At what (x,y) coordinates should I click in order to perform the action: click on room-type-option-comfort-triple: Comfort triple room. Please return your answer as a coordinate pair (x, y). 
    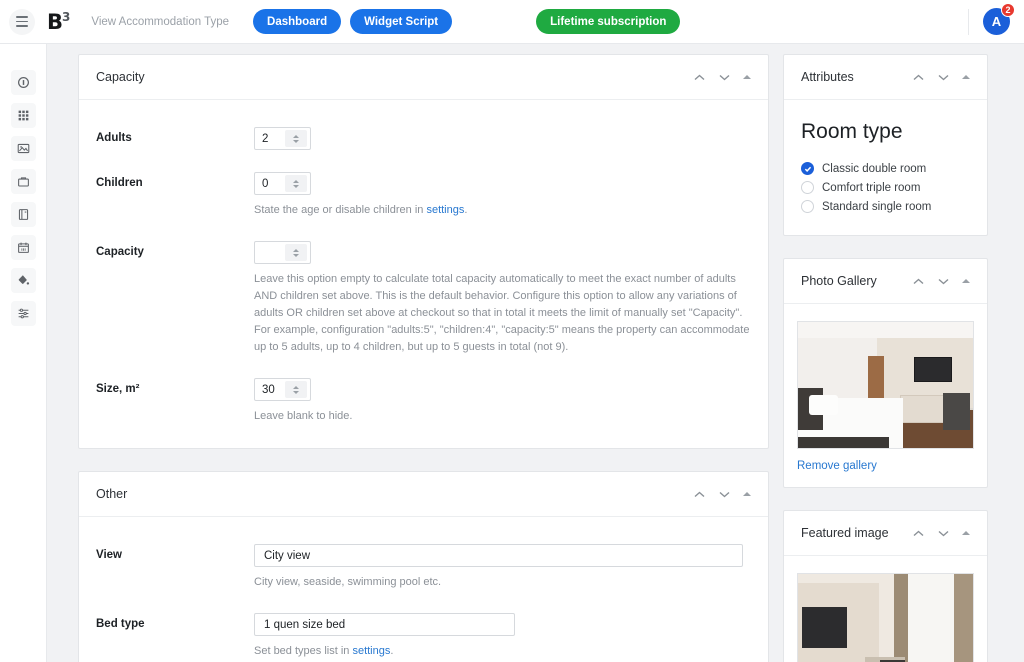
    Looking at the image, I should click on (885, 187).